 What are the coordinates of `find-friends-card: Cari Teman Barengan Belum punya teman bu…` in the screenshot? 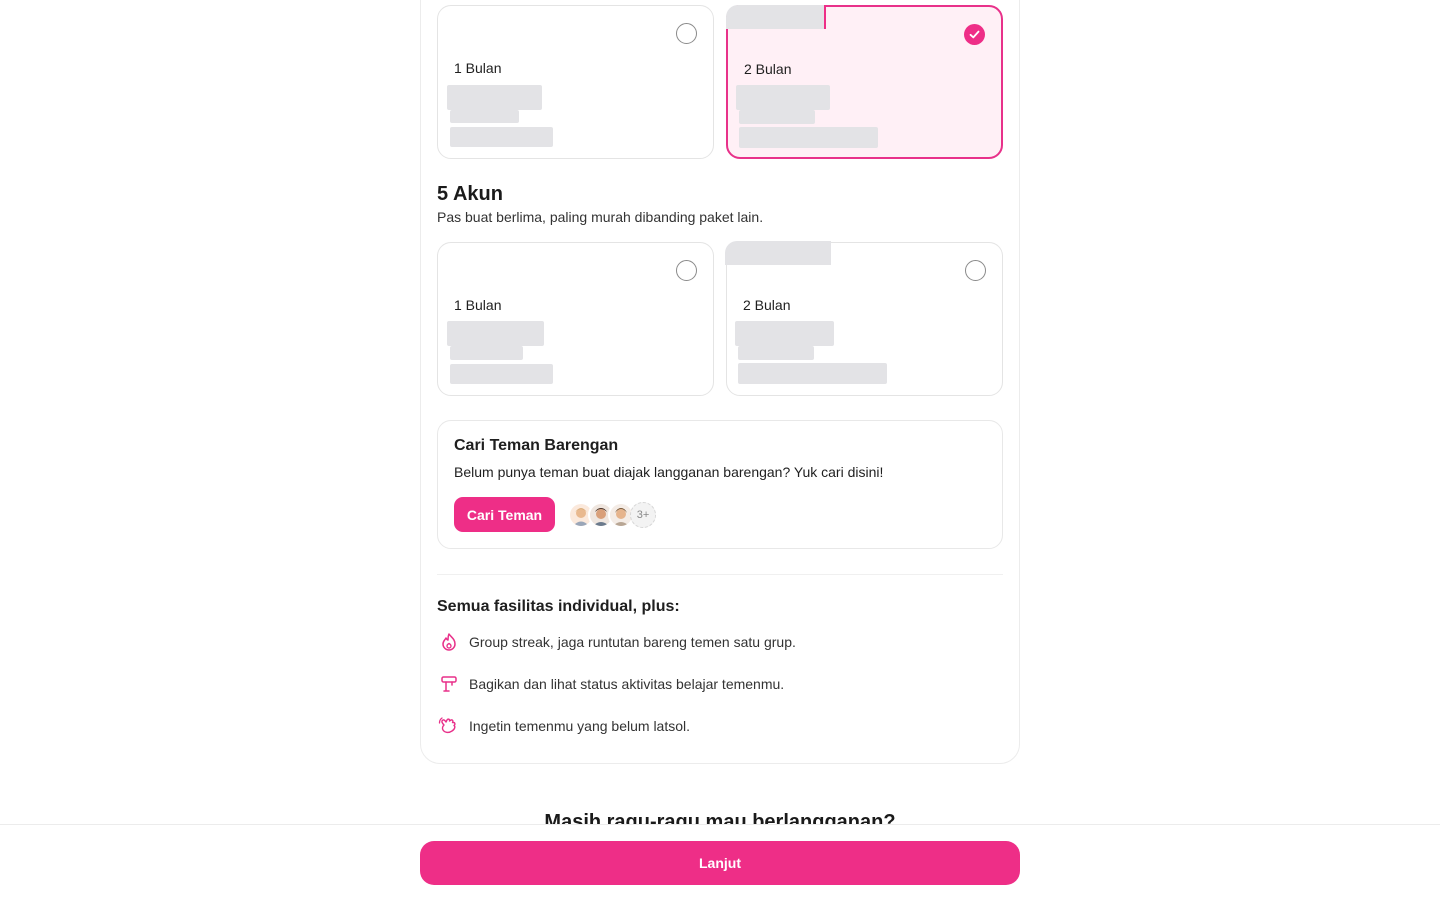 It's located at (720, 484).